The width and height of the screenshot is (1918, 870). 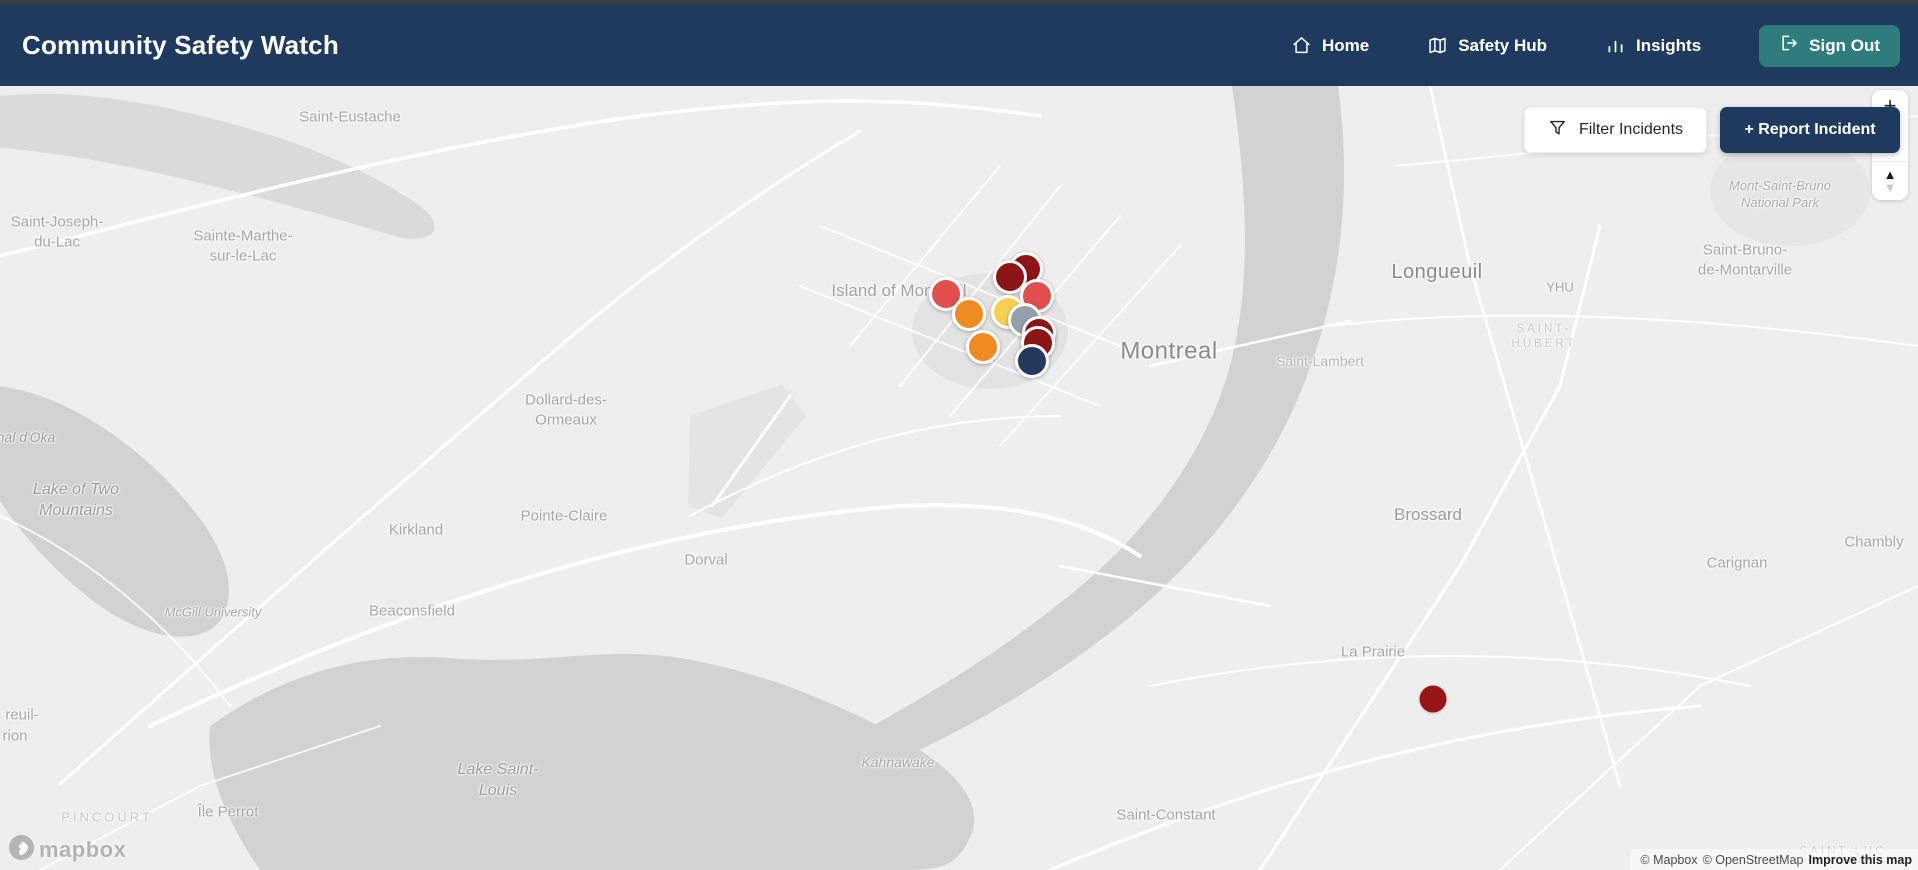 What do you see at coordinates (213, 612) in the screenshot?
I see `map-label-mcgill-university: McGill University` at bounding box center [213, 612].